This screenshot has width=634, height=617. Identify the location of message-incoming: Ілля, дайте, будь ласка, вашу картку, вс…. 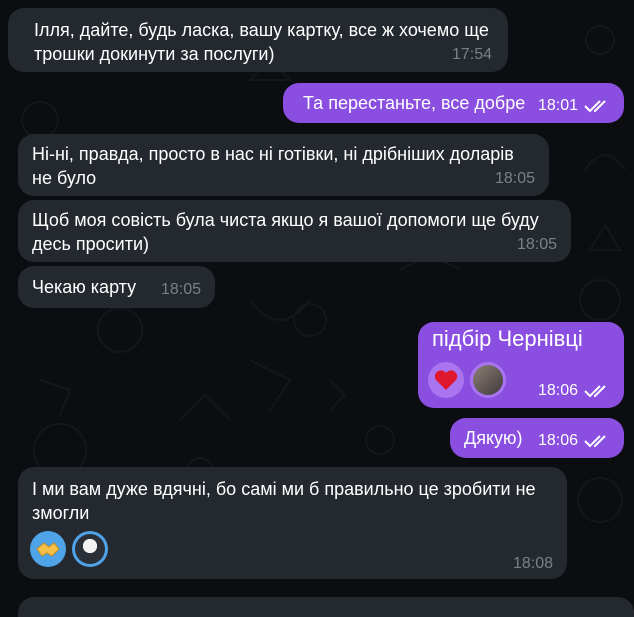
(258, 40).